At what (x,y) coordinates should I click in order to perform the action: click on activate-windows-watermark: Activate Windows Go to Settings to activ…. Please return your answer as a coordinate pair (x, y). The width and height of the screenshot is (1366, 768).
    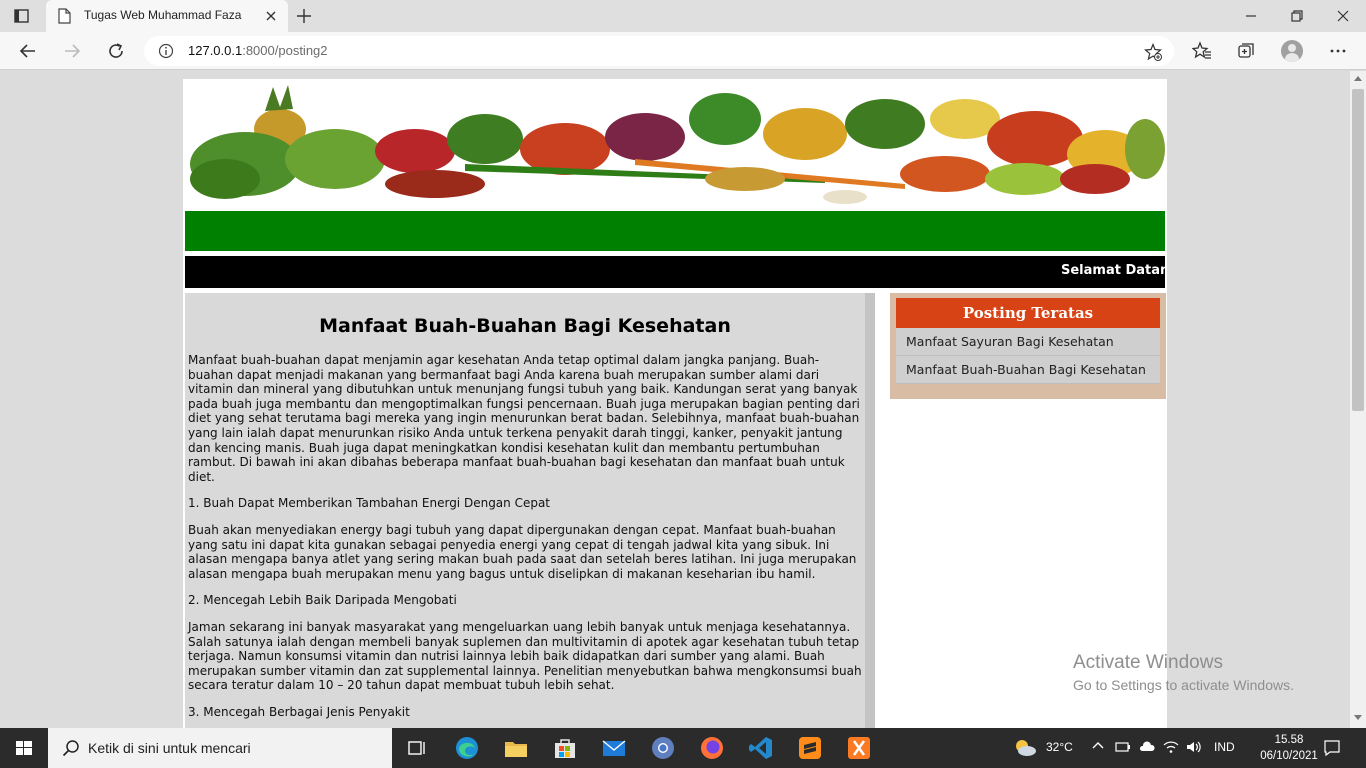
    Looking at the image, I should click on (1183, 672).